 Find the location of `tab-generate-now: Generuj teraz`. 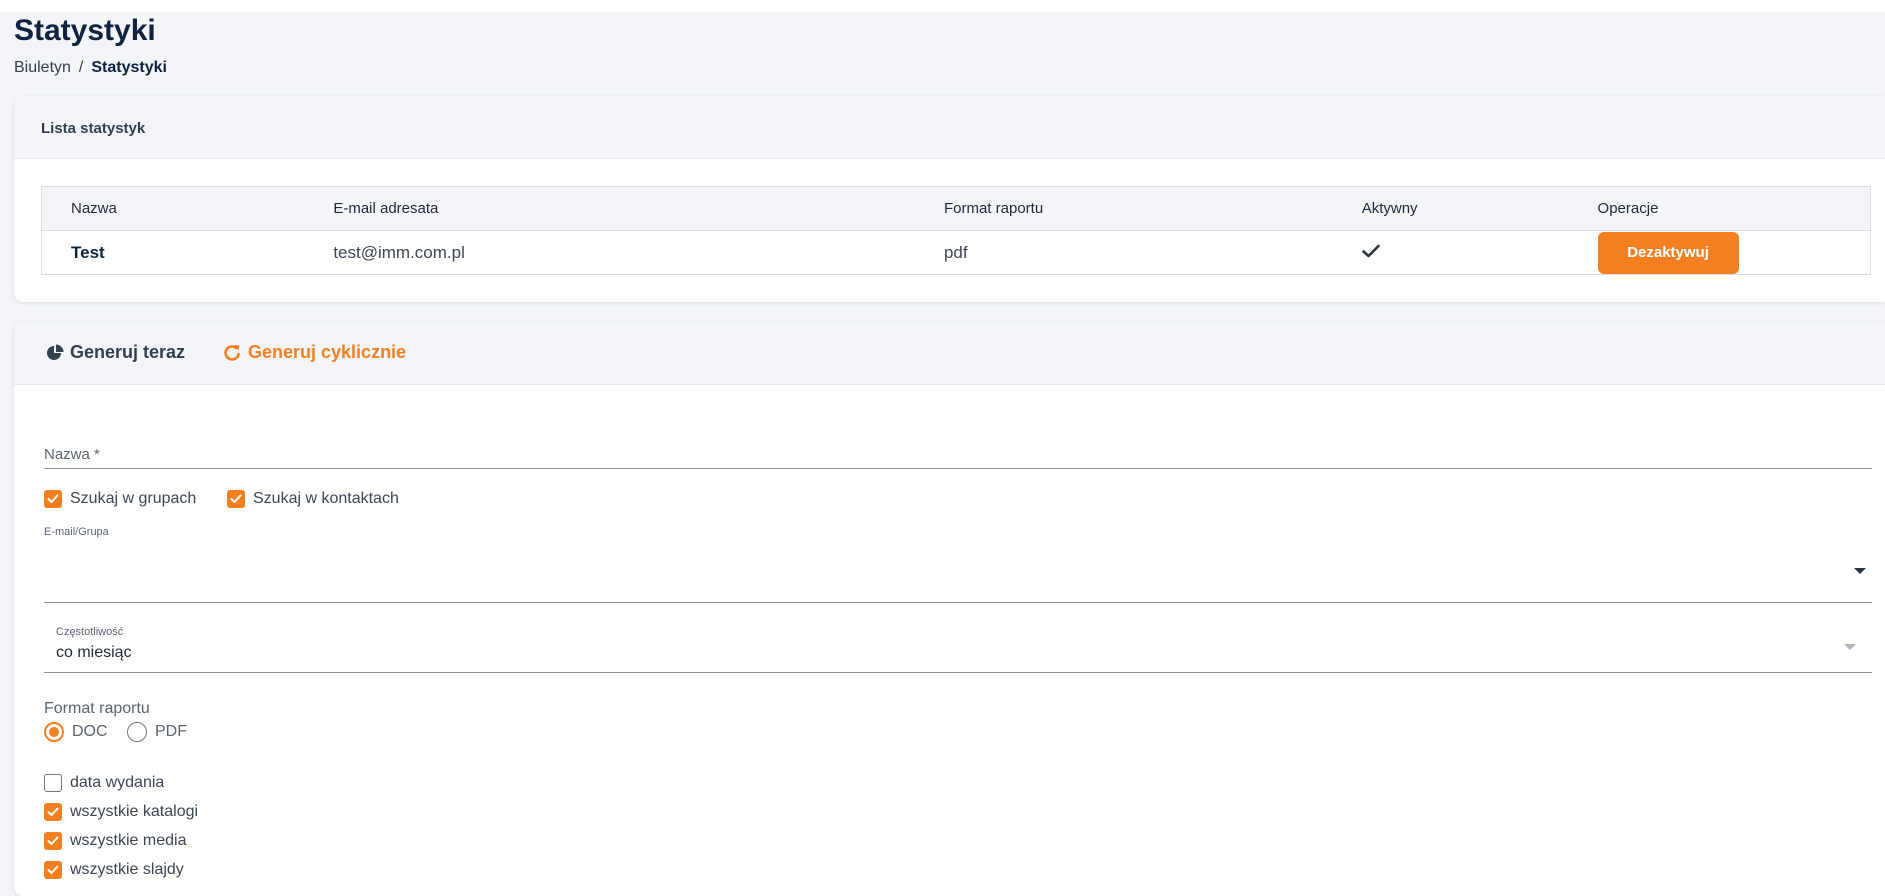

tab-generate-now: Generuj teraz is located at coordinates (115, 352).